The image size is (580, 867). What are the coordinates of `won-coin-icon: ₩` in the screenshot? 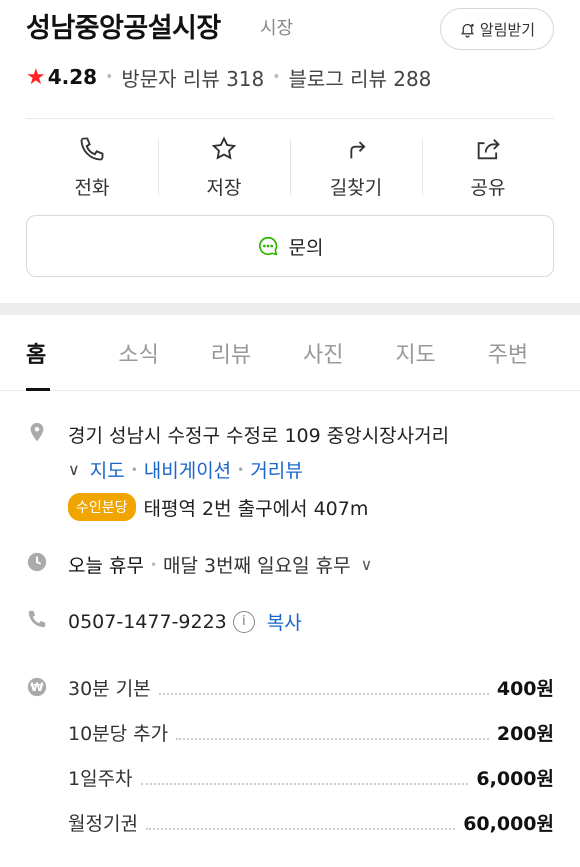 It's located at (37, 687).